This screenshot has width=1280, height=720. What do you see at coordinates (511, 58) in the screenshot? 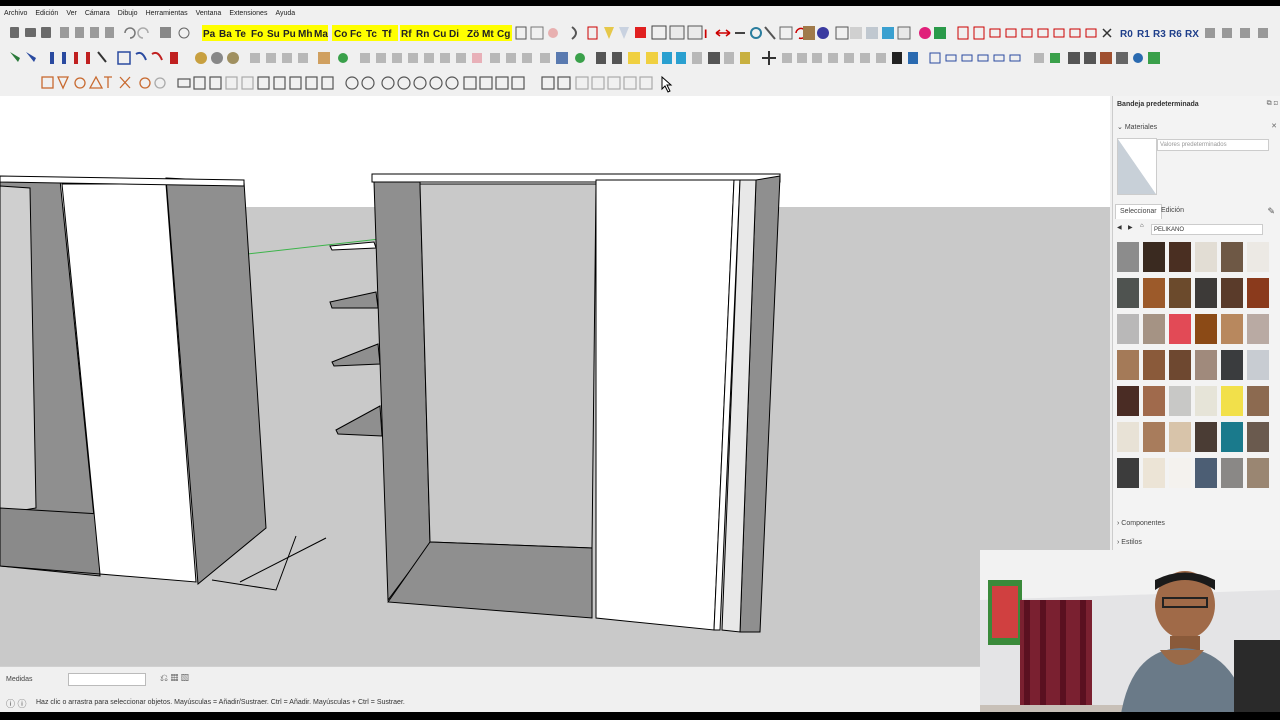
I see `section-10-icon` at bounding box center [511, 58].